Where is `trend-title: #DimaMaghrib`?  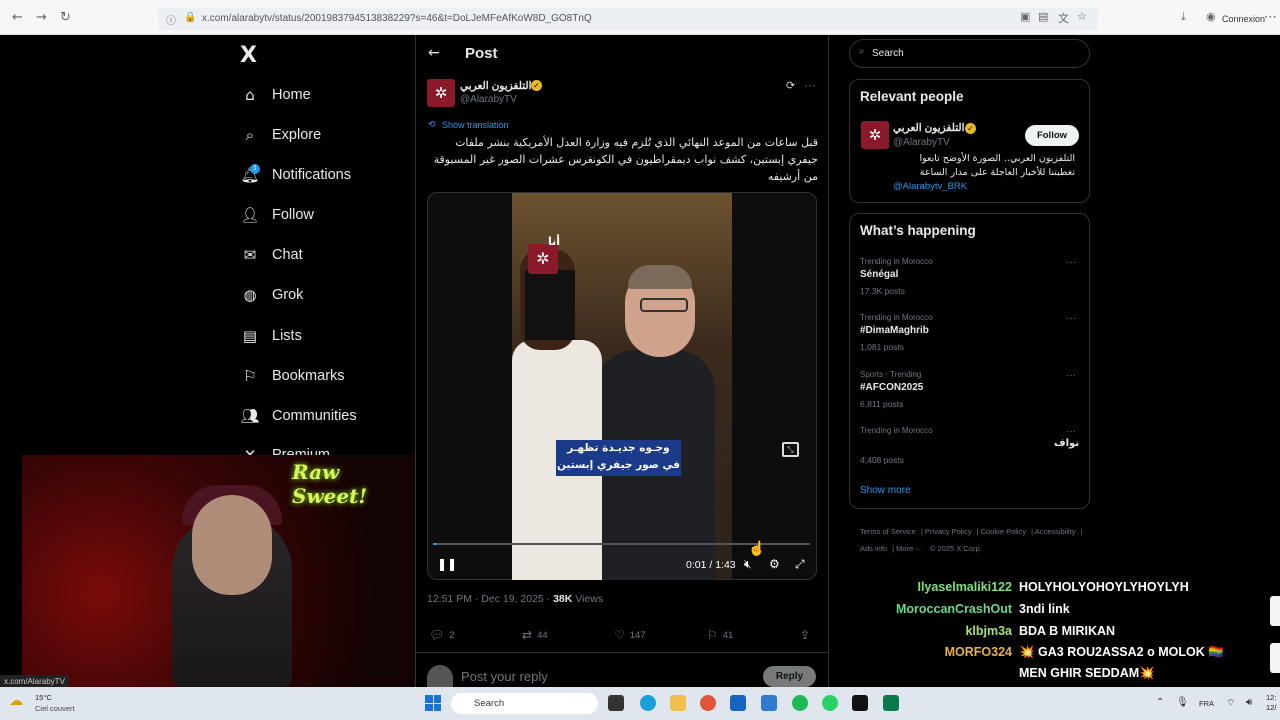
trend-title: #DimaMaghrib is located at coordinates (894, 330).